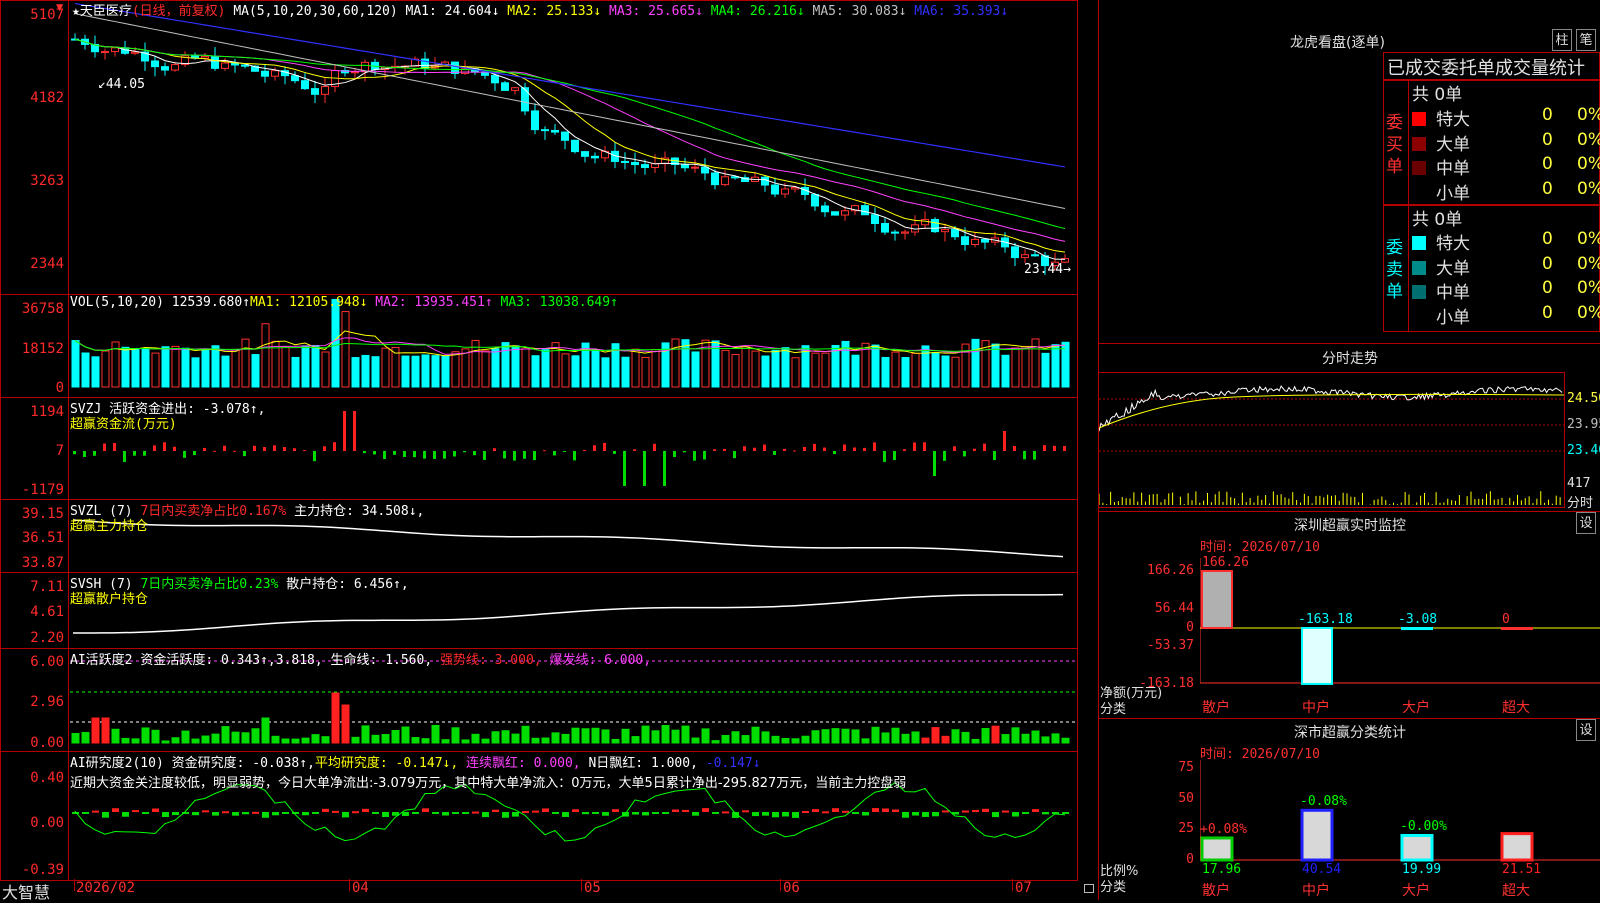  Describe the element at coordinates (1331, 445) in the screenshot. I see `intraday-canvas` at that location.